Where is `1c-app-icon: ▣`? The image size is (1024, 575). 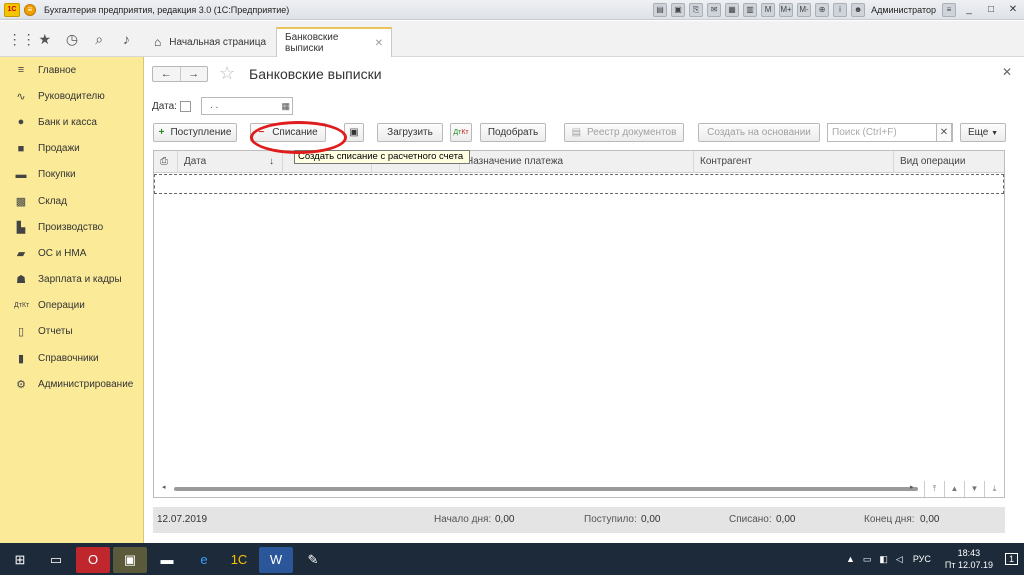 1c-app-icon: ▣ is located at coordinates (130, 560).